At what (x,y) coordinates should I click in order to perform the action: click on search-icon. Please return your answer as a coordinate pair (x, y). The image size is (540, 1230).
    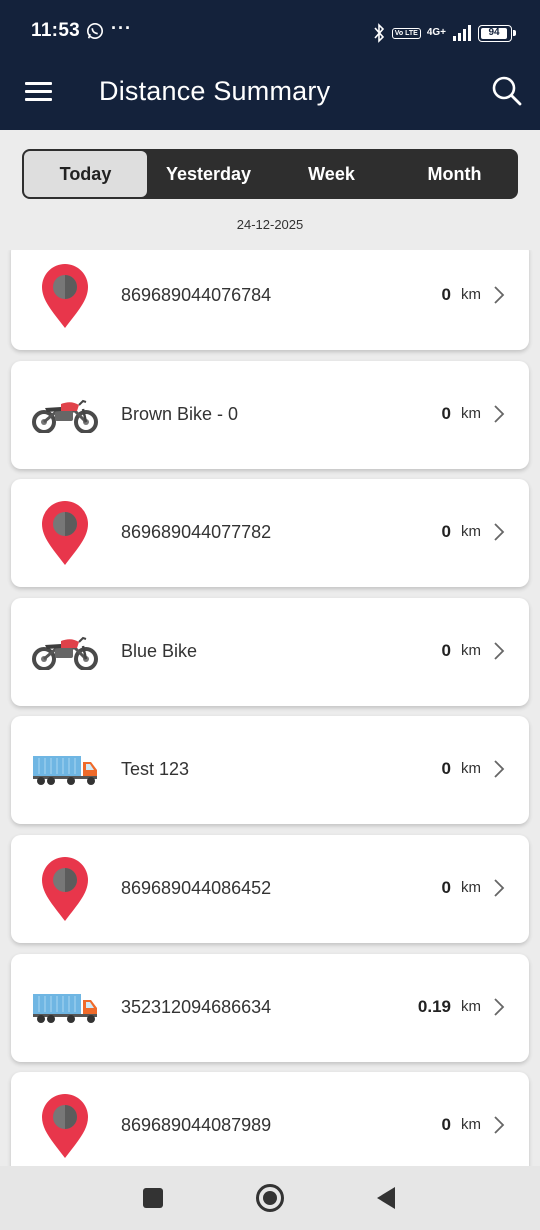
    Looking at the image, I should click on (507, 91).